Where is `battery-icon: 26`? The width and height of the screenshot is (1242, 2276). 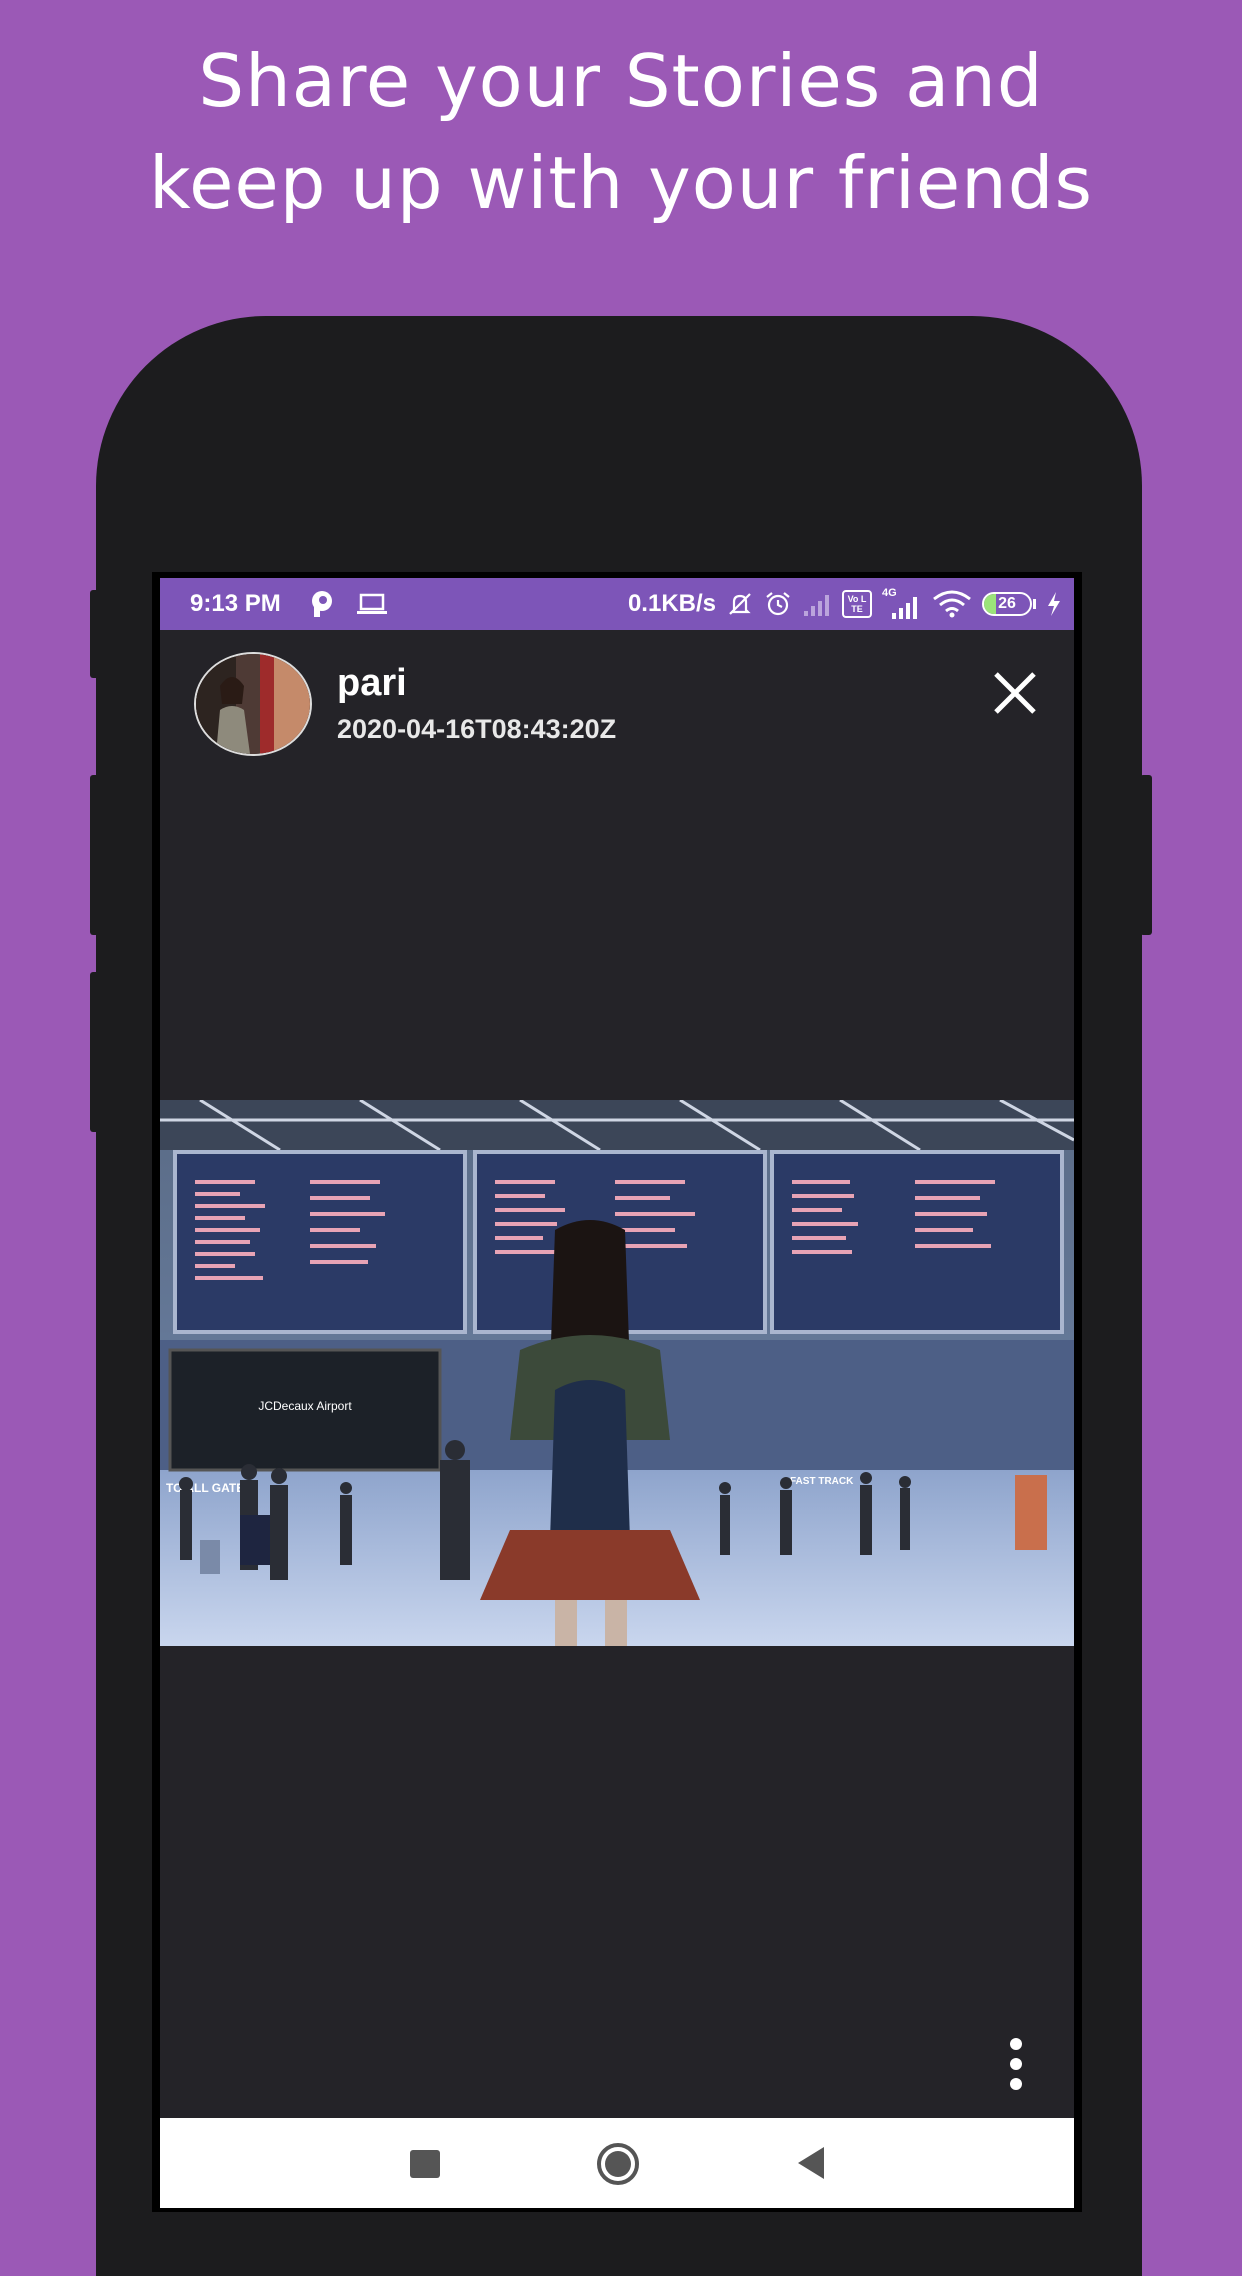
battery-icon: 26 is located at coordinates (1009, 604).